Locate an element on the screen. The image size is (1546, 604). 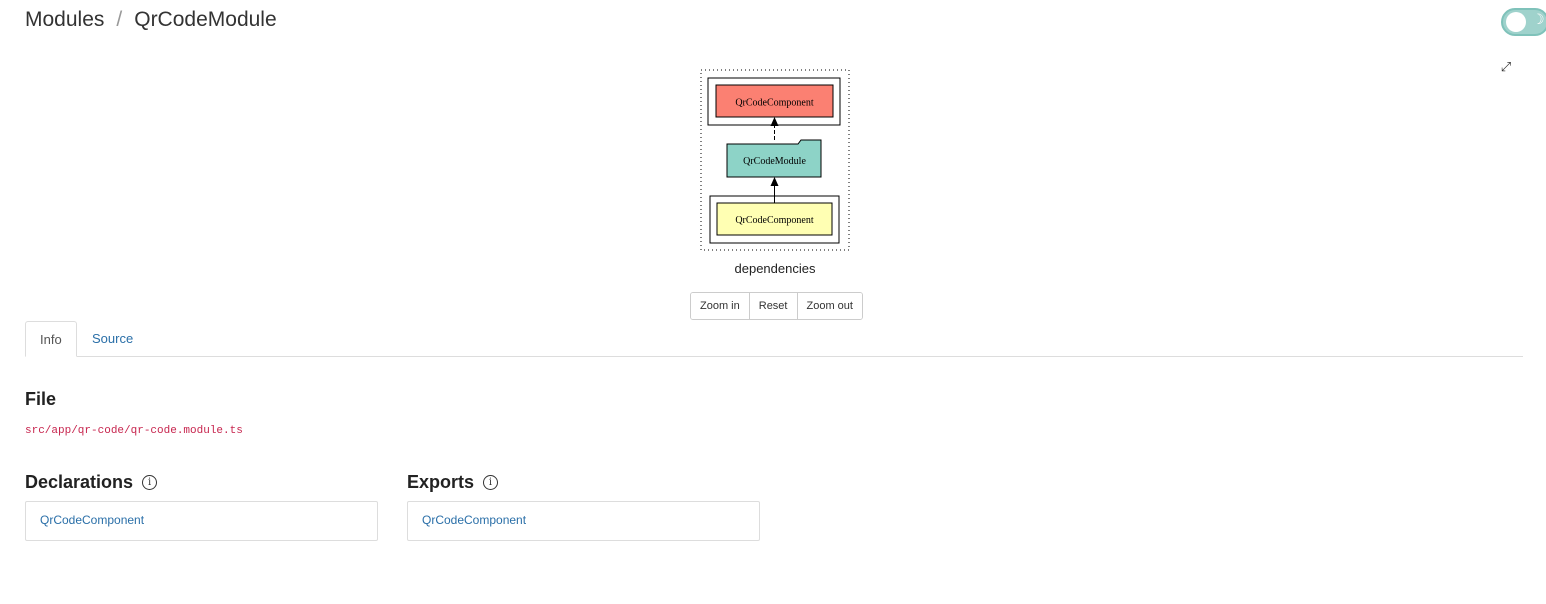
graph-caption: dependencies is located at coordinates (775, 268).